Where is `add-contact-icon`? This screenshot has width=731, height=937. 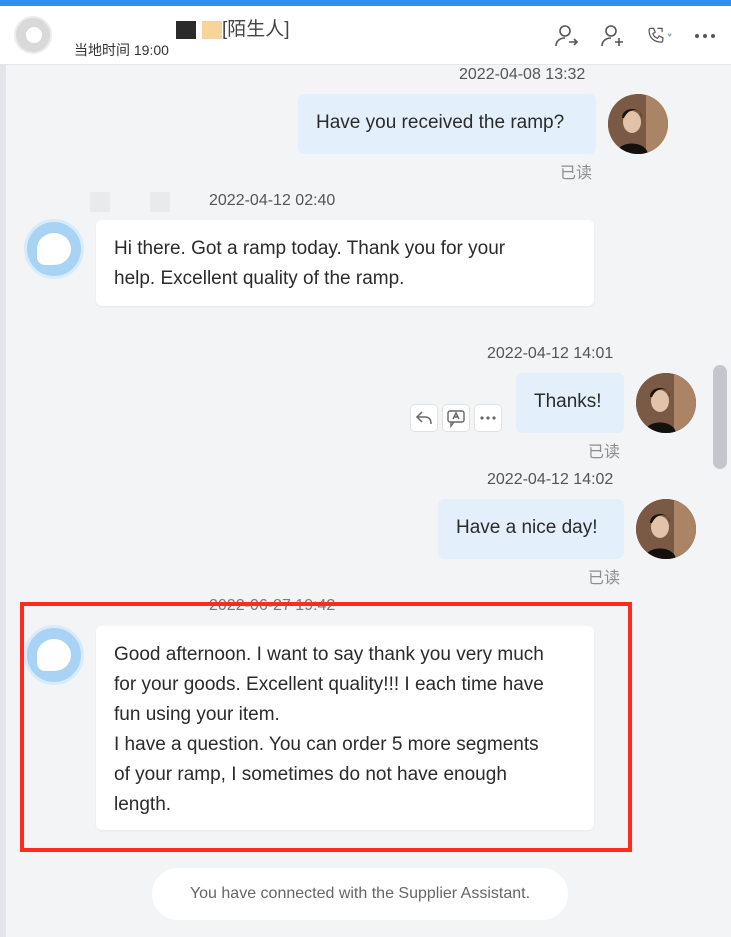 add-contact-icon is located at coordinates (612, 36).